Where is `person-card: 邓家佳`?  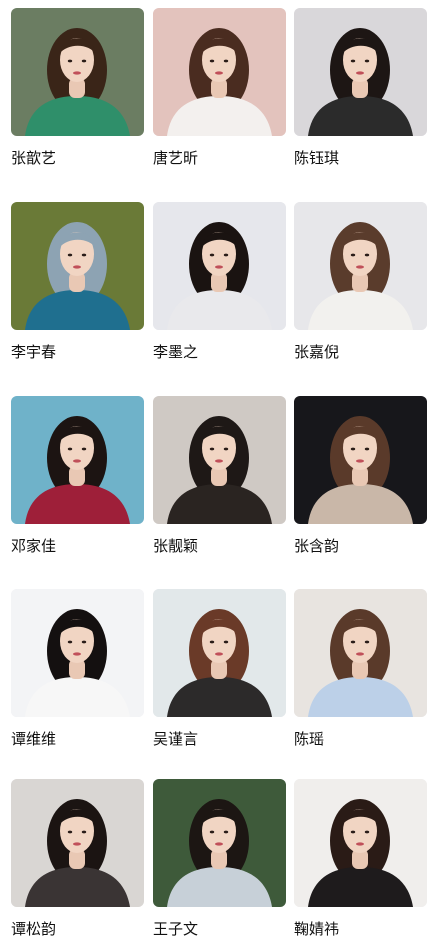
person-card: 邓家佳 is located at coordinates (77, 476).